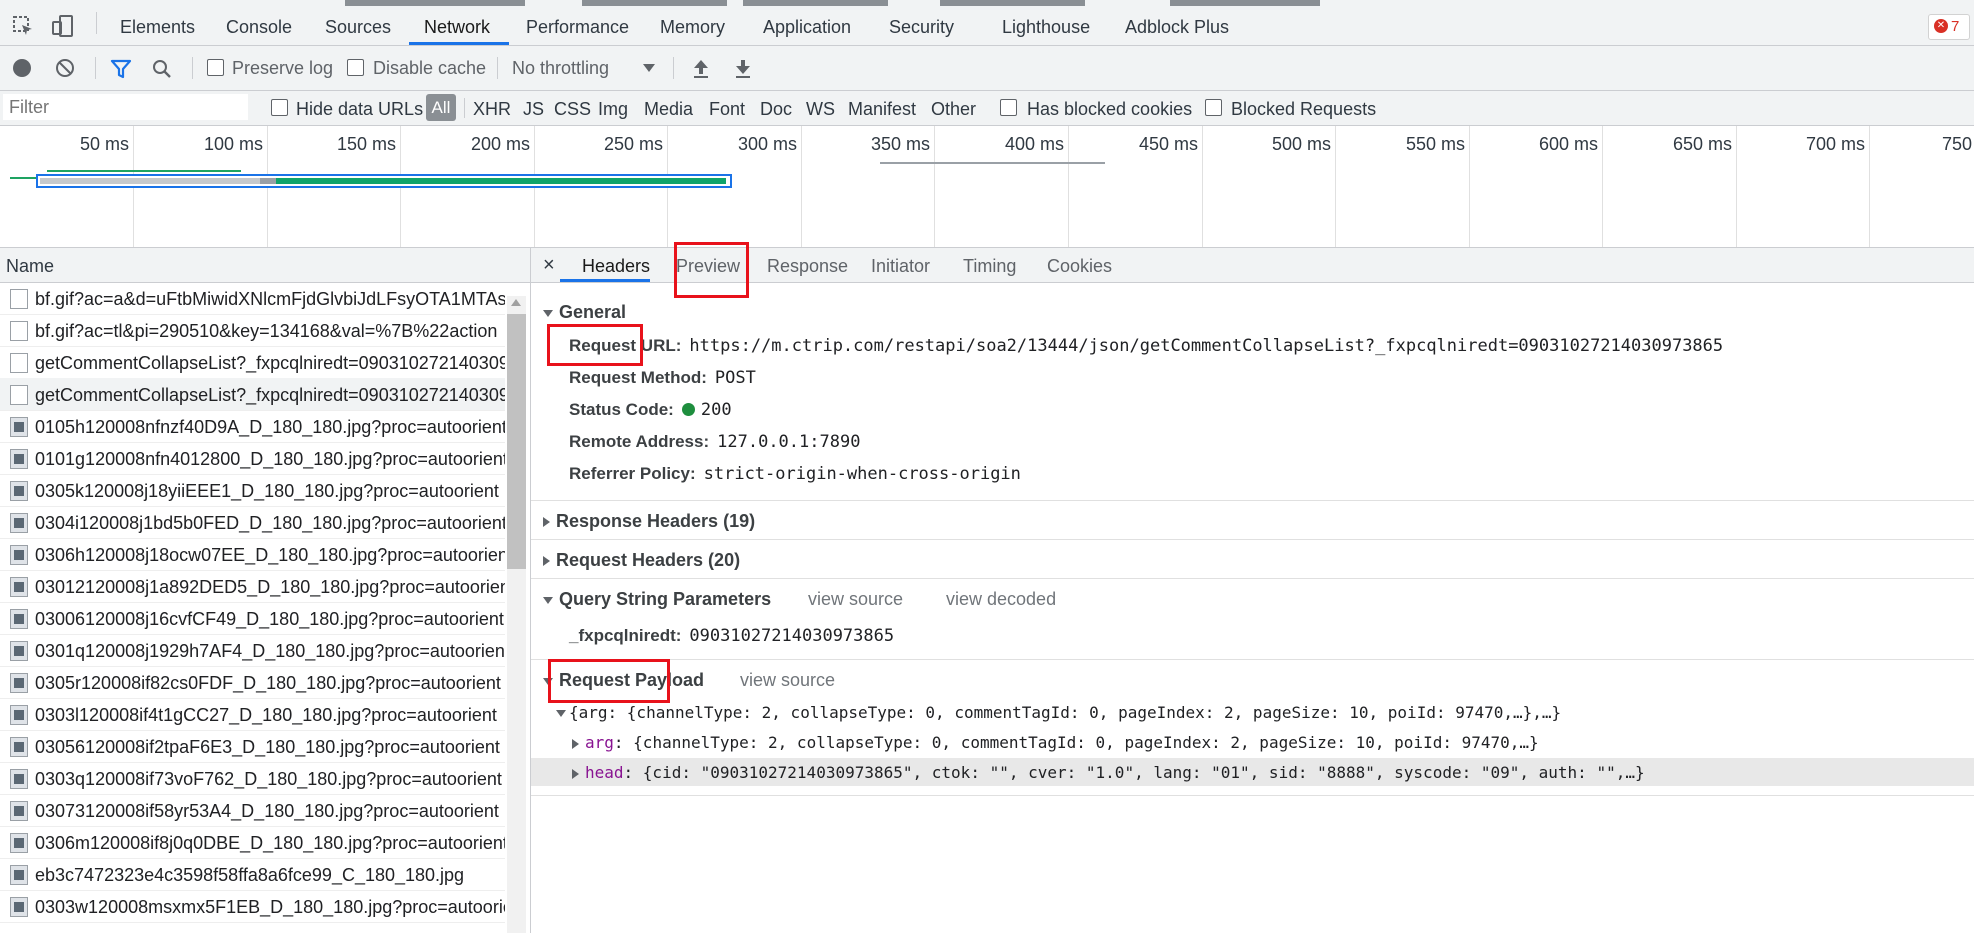  I want to click on device-toolbar-icon, so click(63, 26).